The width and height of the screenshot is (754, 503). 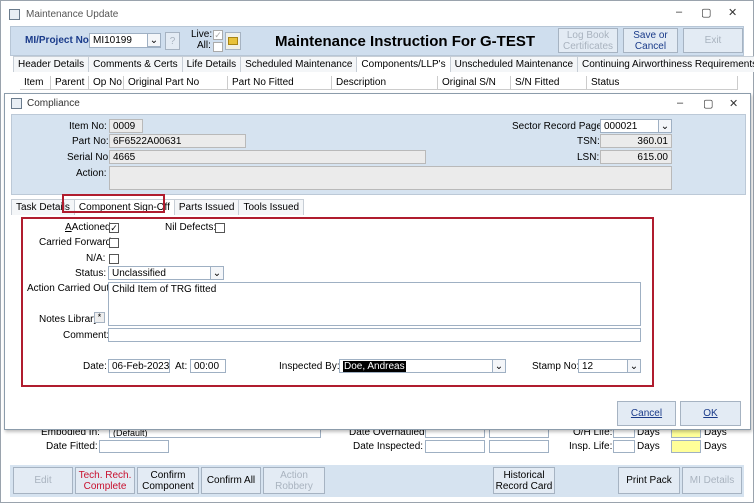 I want to click on col-original-sn: Original S/N, so click(x=474, y=82).